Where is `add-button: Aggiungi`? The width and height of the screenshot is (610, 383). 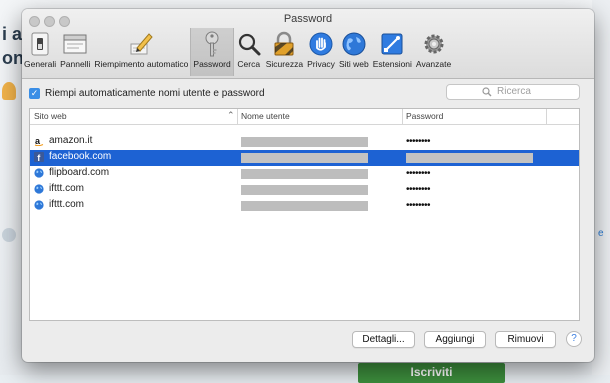
add-button: Aggiungi is located at coordinates (455, 339).